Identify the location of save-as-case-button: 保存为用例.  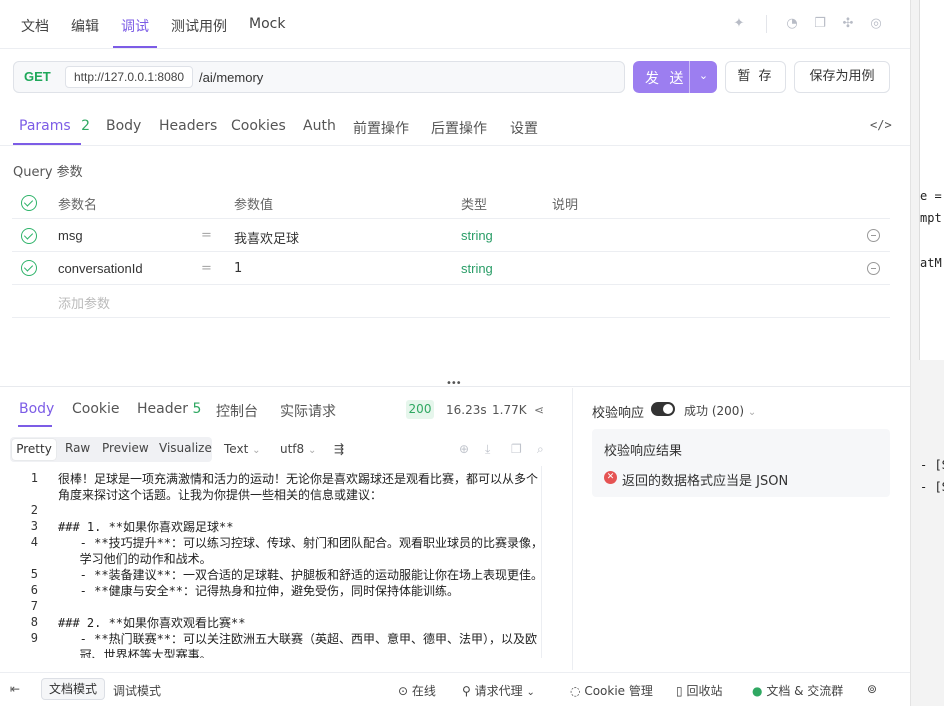
(842, 77).